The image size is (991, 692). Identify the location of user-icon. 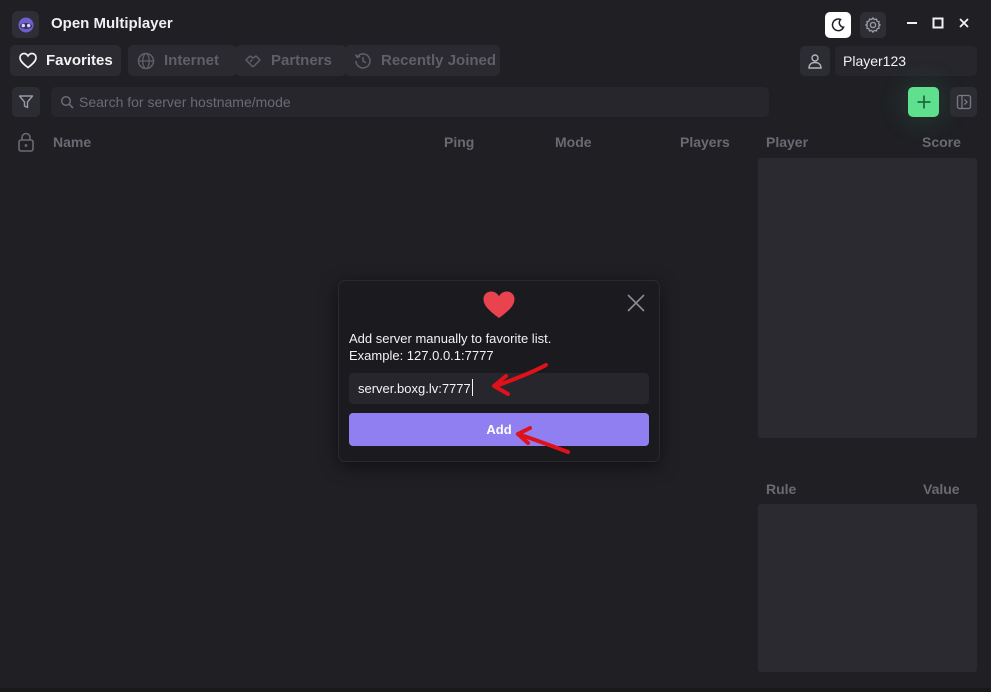
(815, 61).